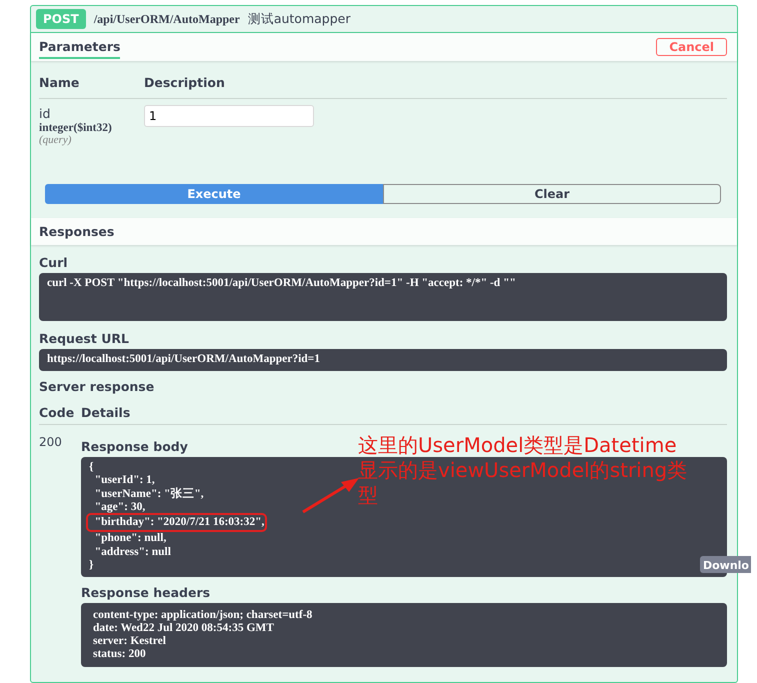 The image size is (757, 683). Describe the element at coordinates (51, 442) in the screenshot. I see `status-code: 200` at that location.